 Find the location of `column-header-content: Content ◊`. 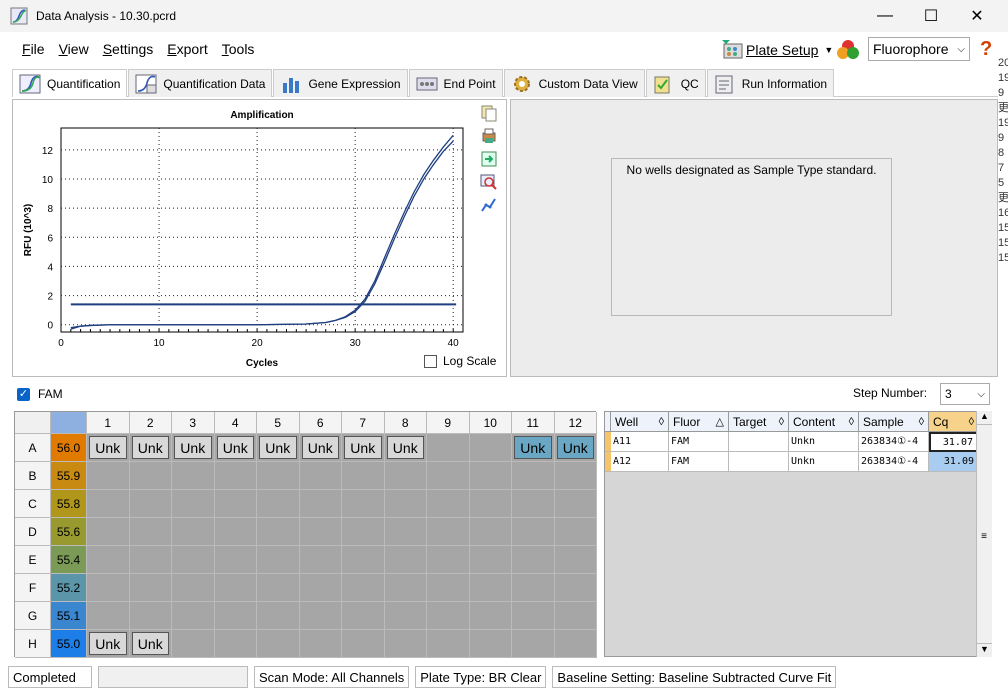

column-header-content: Content ◊ is located at coordinates (824, 422).